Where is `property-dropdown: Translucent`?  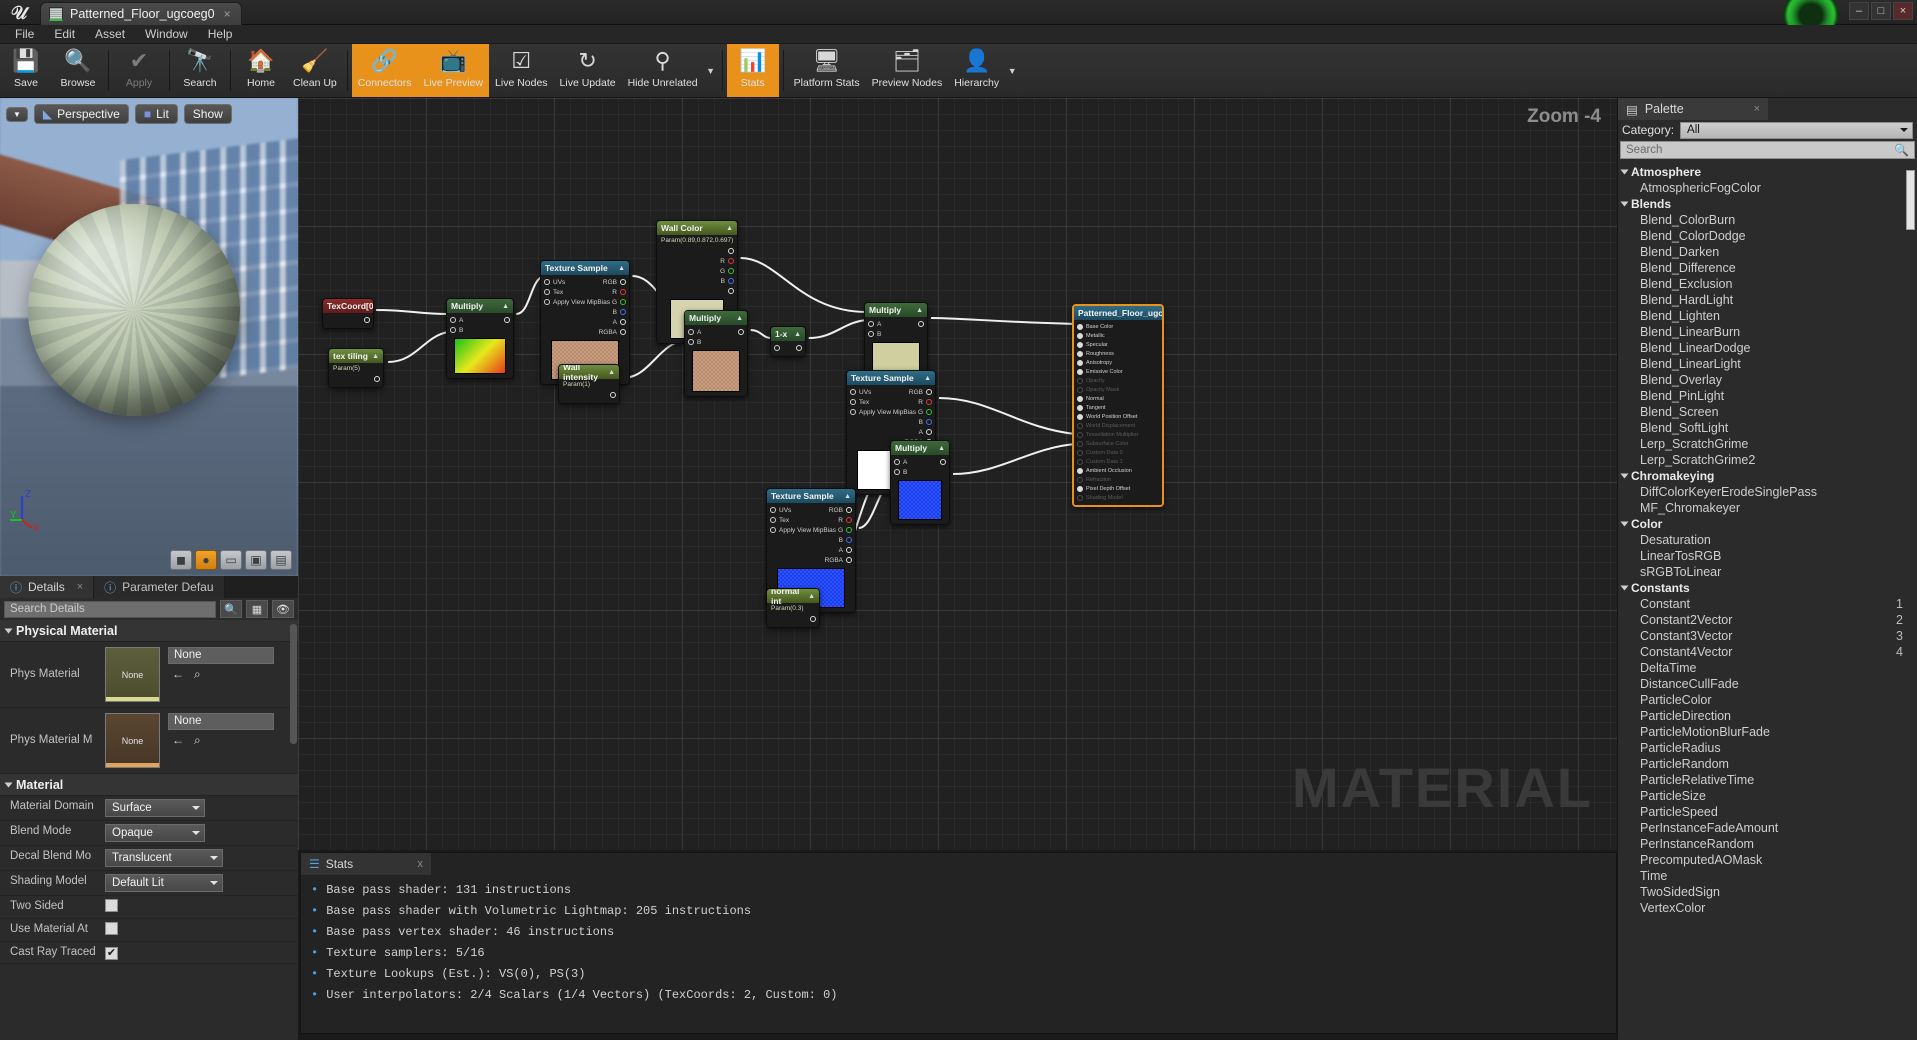 property-dropdown: Translucent is located at coordinates (164, 858).